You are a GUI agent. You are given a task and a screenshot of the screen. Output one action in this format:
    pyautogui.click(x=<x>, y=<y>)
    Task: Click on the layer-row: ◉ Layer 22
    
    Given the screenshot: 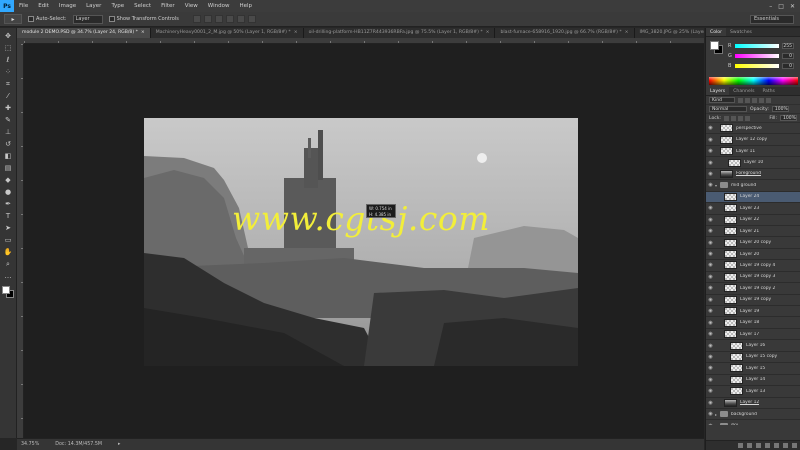 What is the action you would take?
    pyautogui.click(x=753, y=220)
    